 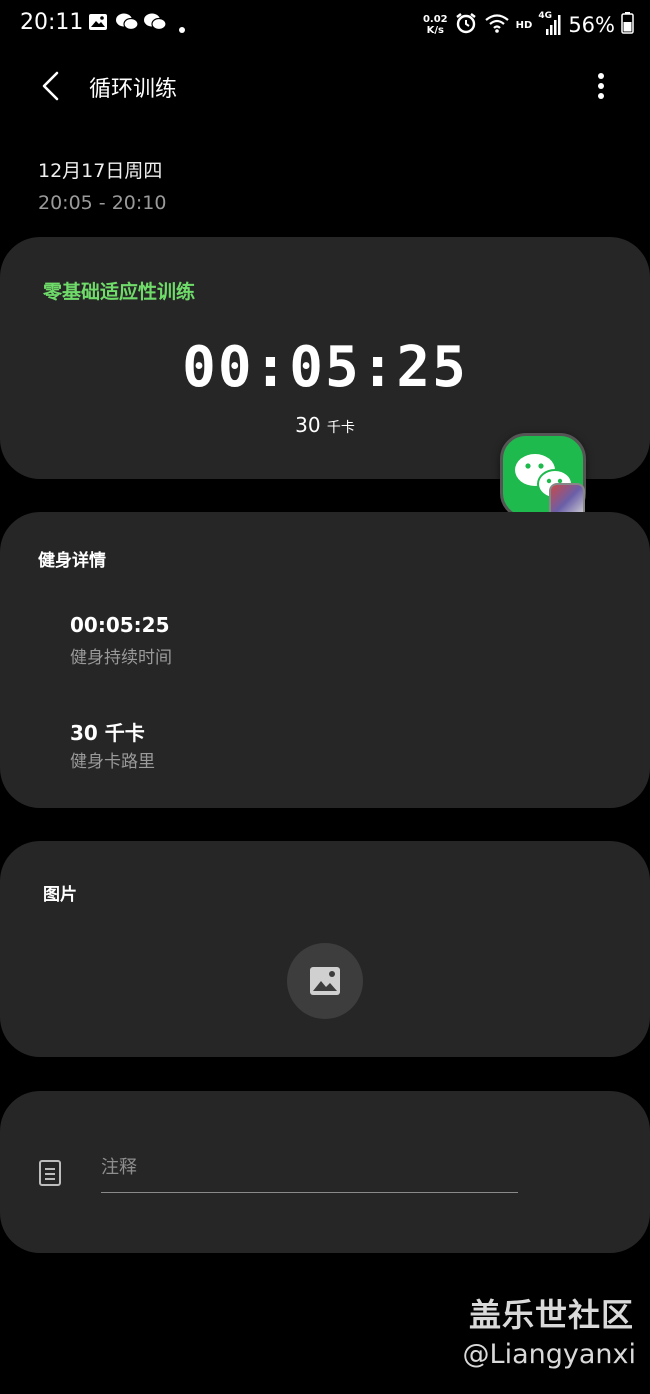 I want to click on status-time: 20:11, so click(x=52, y=22).